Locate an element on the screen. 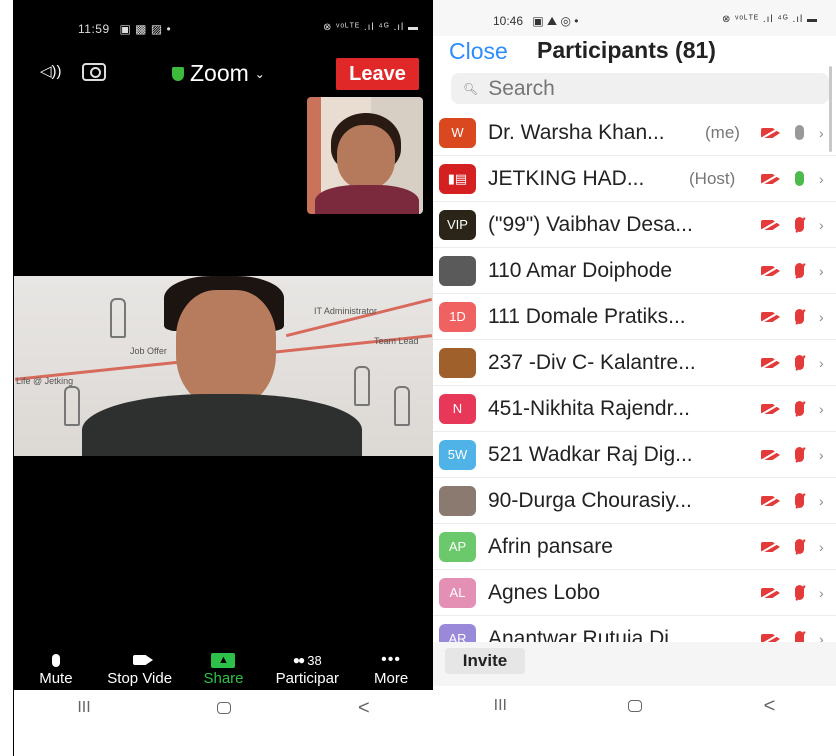 This screenshot has width=836, height=756. status-time: 11:59 ▣ ▩ ▨ • is located at coordinates (124, 30).